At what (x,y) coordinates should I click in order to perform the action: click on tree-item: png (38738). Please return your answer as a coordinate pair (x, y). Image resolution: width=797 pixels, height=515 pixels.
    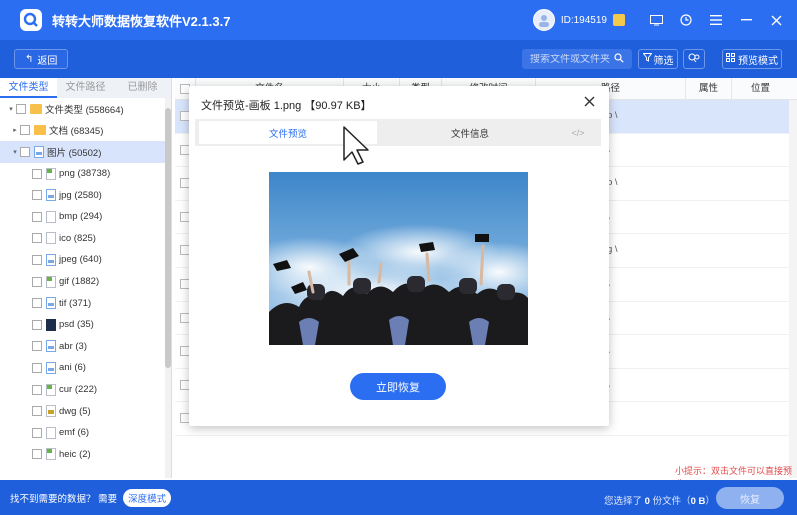
    Looking at the image, I should click on (85, 174).